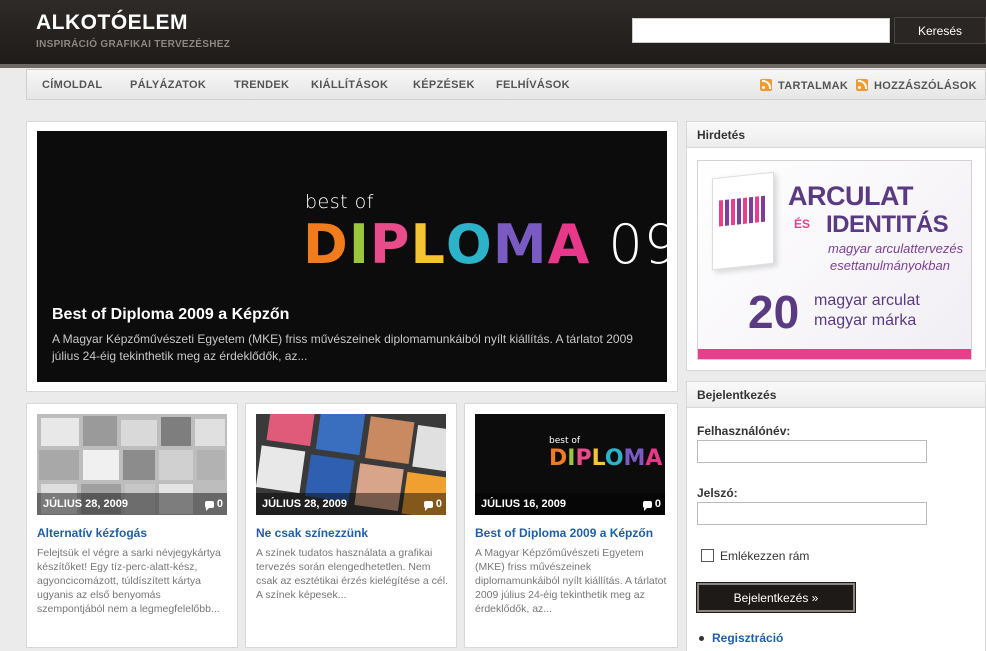 Image resolution: width=986 pixels, height=651 pixels. What do you see at coordinates (133, 44) in the screenshot?
I see `site-tagline: INSPIRÁCIÓ GRAFIKAI TERVEZÉSHEZ` at bounding box center [133, 44].